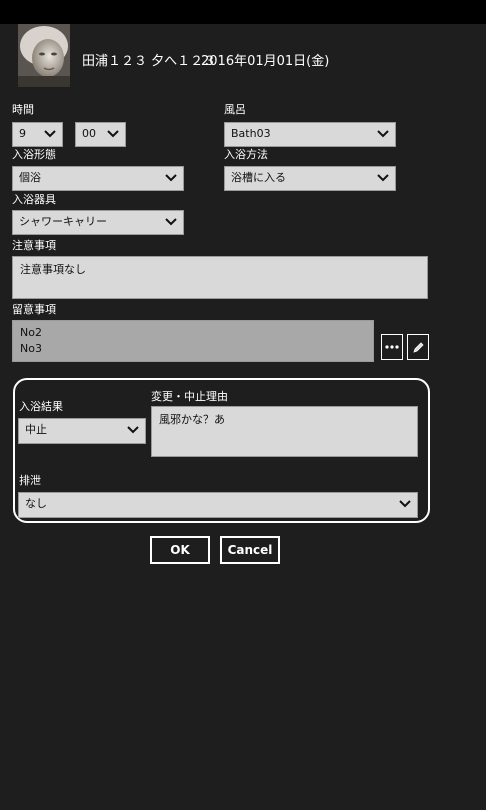 The width and height of the screenshot is (486, 810). I want to click on bathing-equipment-label: 入浴器具, so click(34, 199).